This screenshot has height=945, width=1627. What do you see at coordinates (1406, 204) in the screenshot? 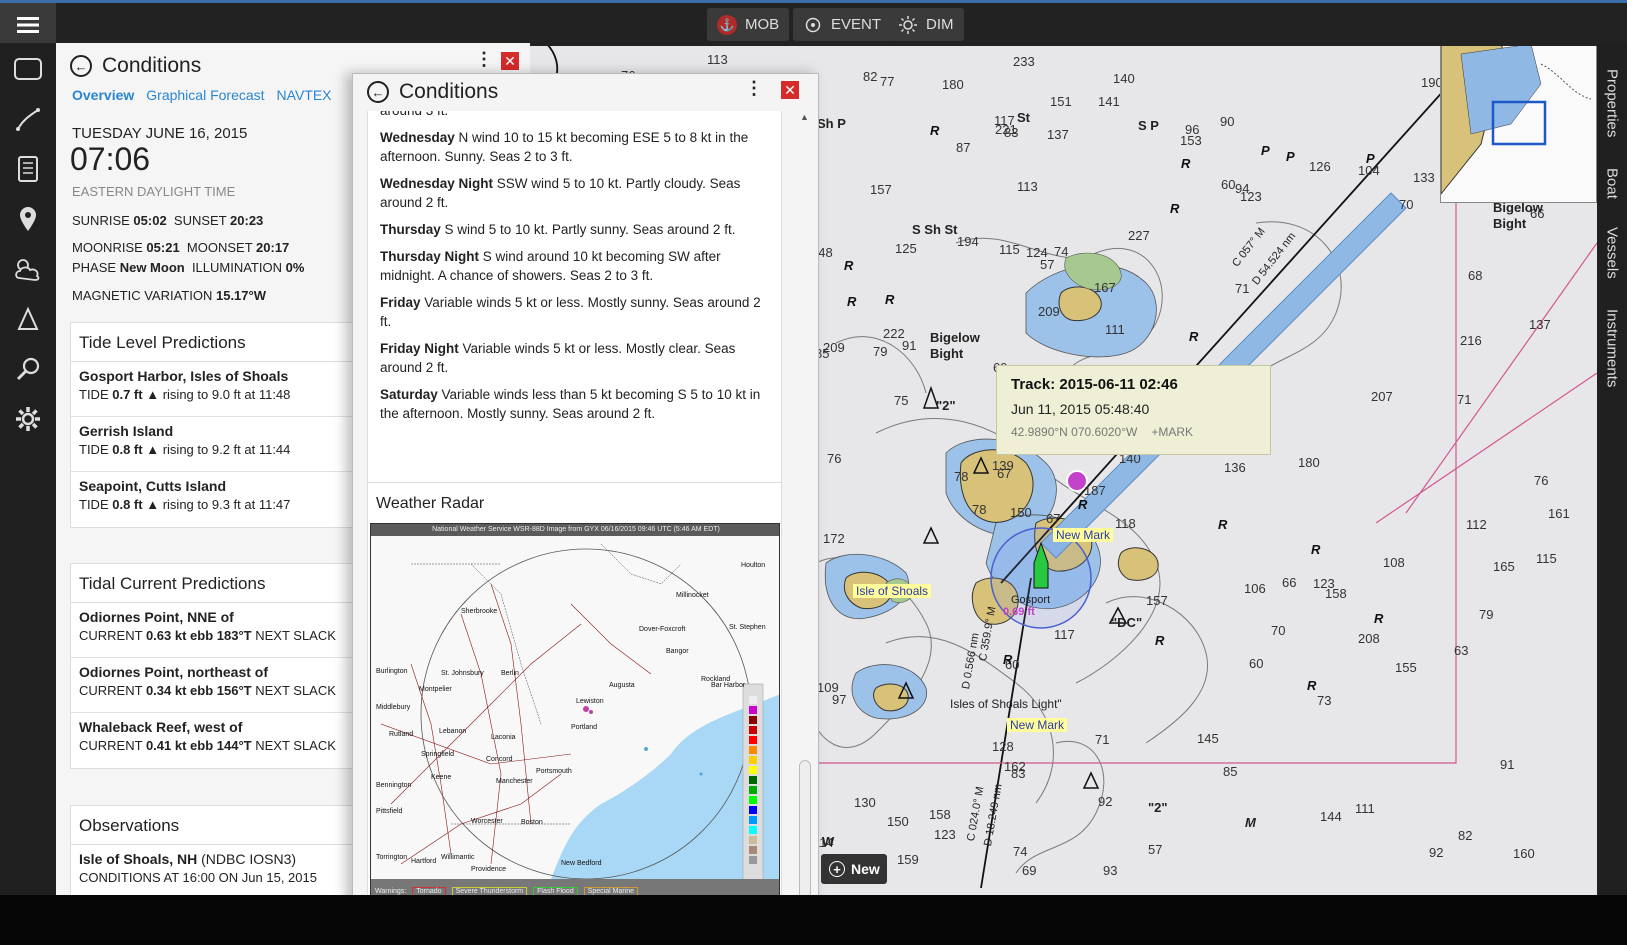
I see `depth-sounding: 70` at bounding box center [1406, 204].